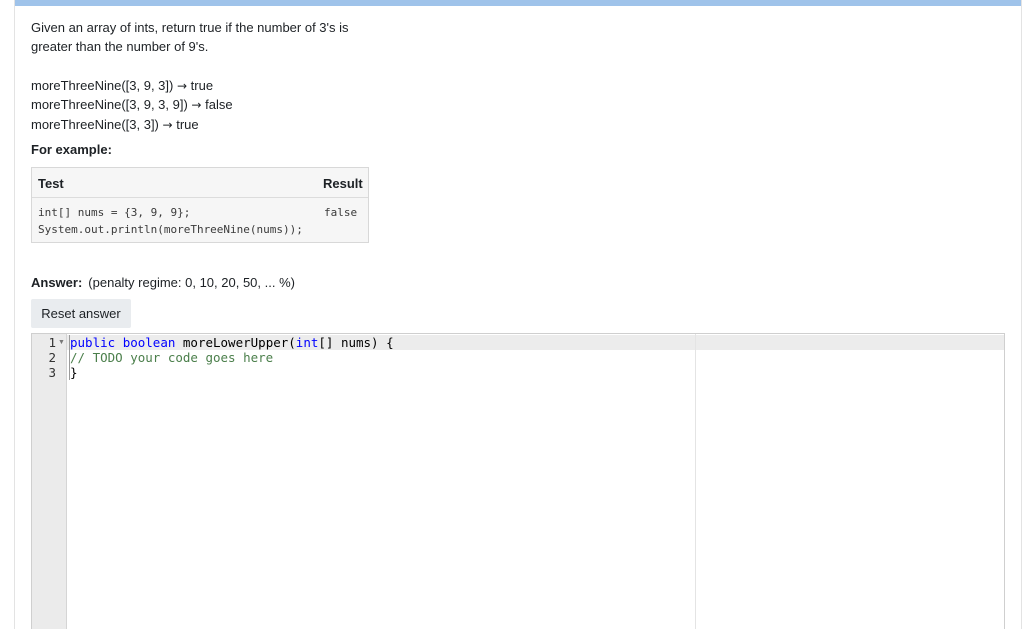  Describe the element at coordinates (52, 342) in the screenshot. I see `line-number: 1` at that location.